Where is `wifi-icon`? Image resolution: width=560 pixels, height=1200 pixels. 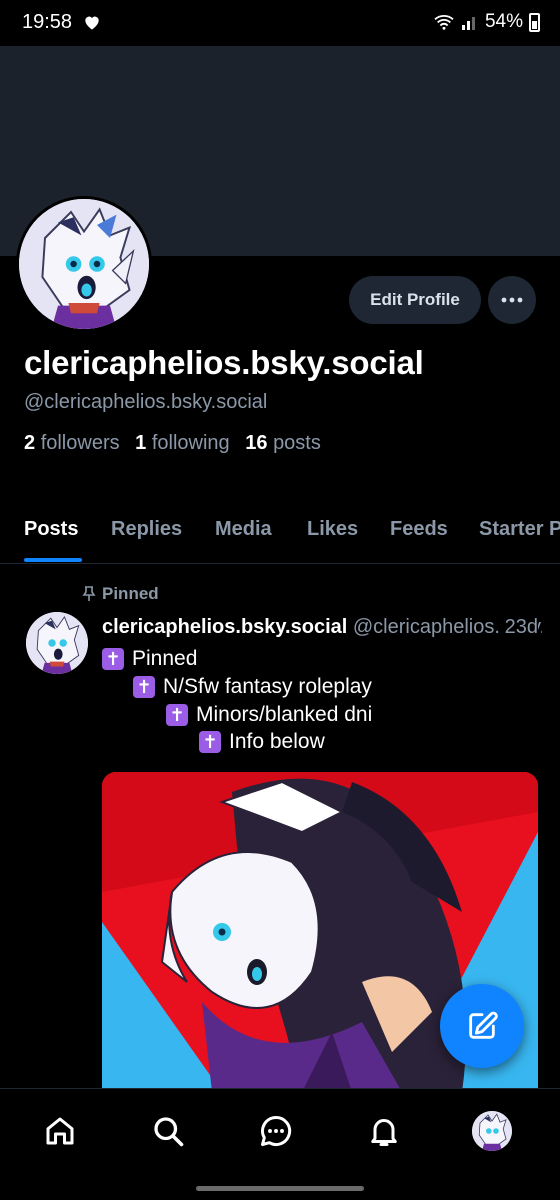
wifi-icon is located at coordinates (444, 22).